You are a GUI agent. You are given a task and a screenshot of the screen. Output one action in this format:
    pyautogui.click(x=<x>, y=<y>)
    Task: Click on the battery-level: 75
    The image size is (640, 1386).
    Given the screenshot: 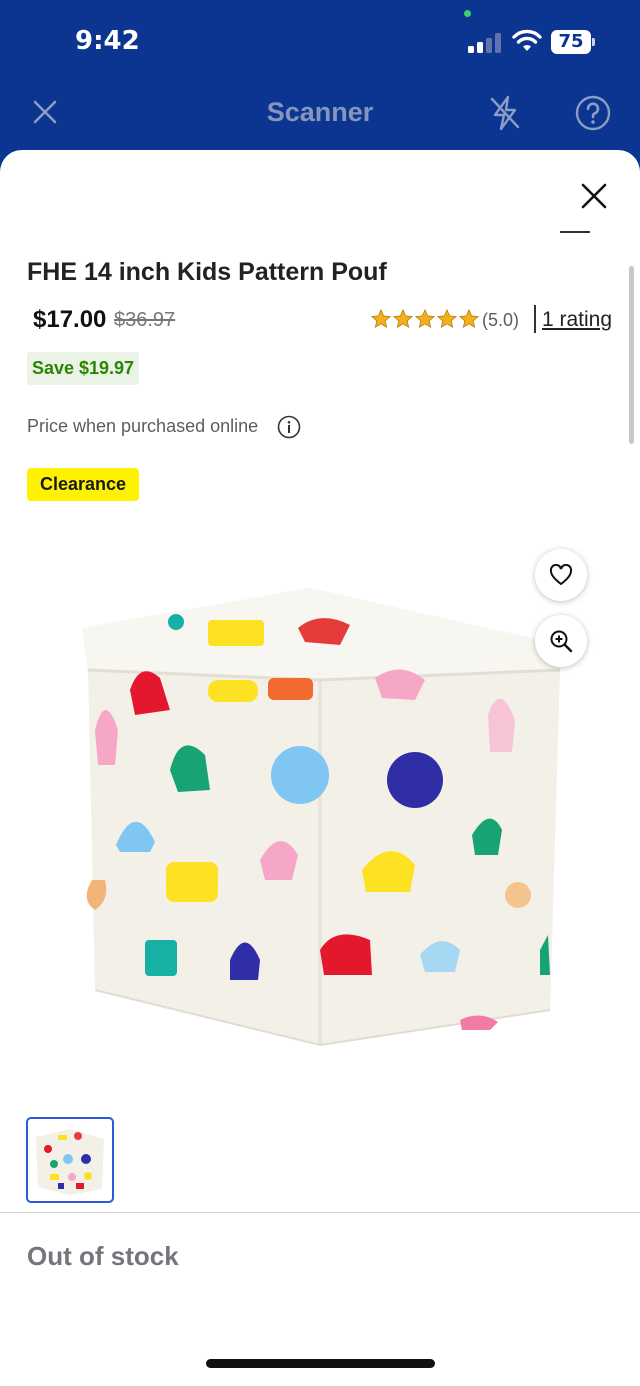 What is the action you would take?
    pyautogui.click(x=571, y=42)
    